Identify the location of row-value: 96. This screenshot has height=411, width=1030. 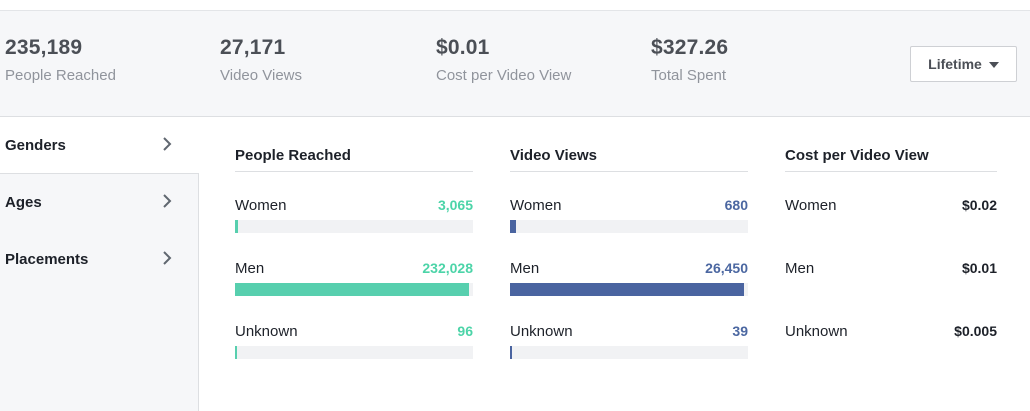
(465, 331).